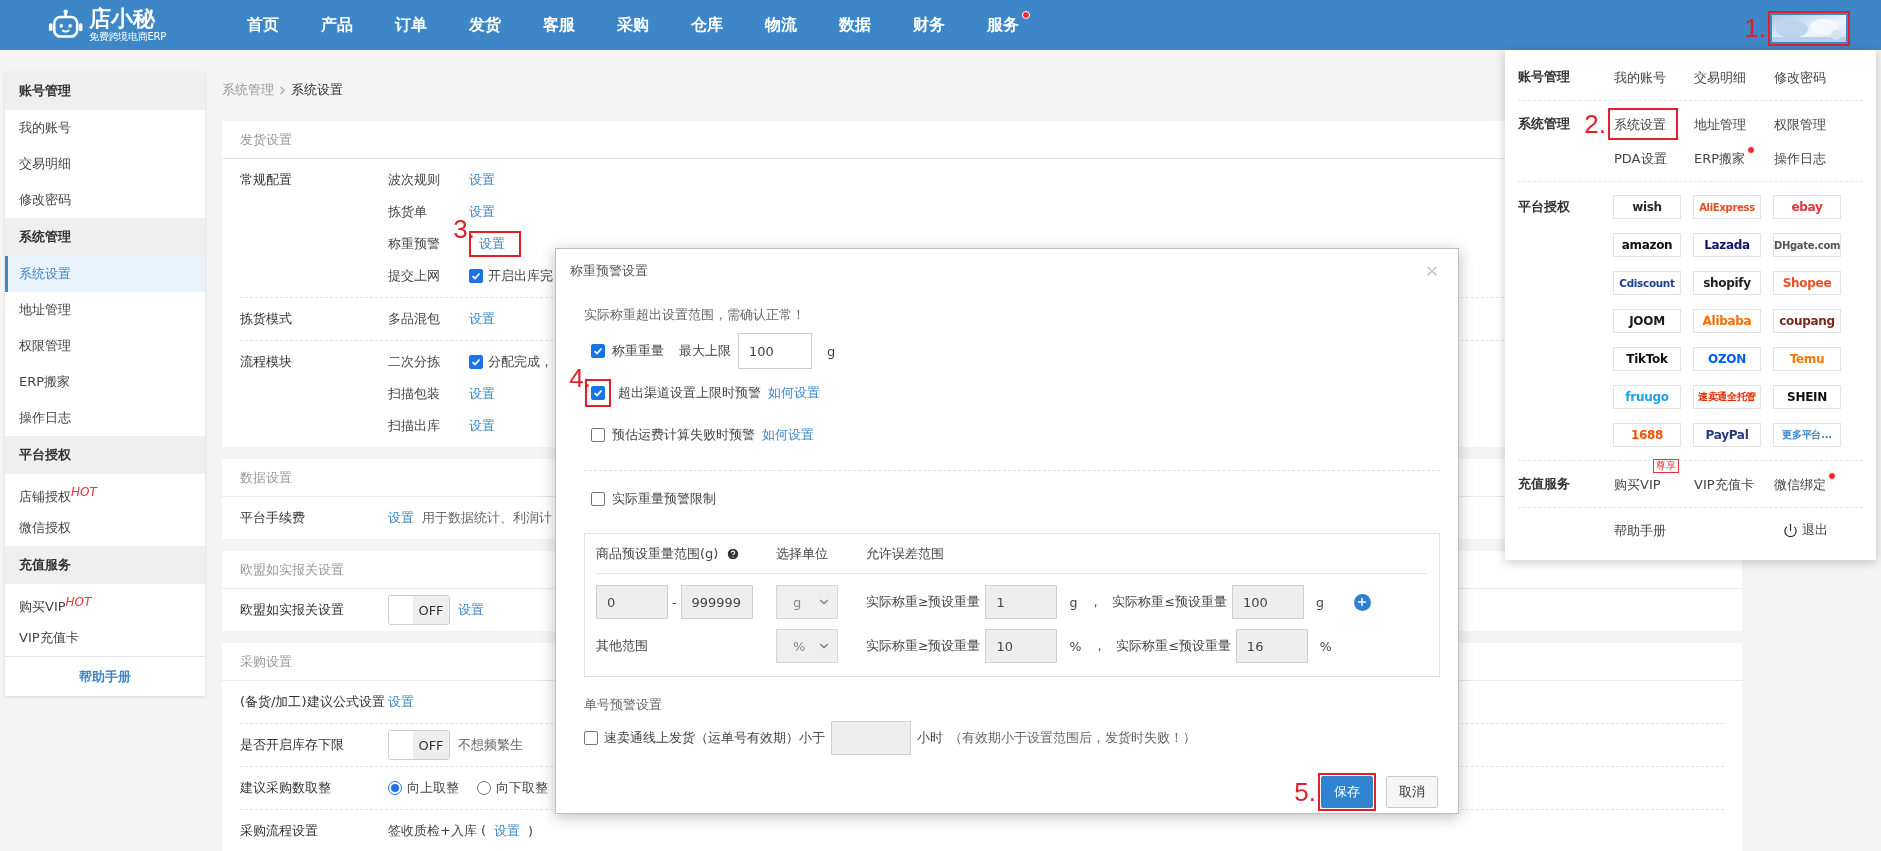  What do you see at coordinates (1727, 245) in the screenshot?
I see `platform-logo: Lazada` at bounding box center [1727, 245].